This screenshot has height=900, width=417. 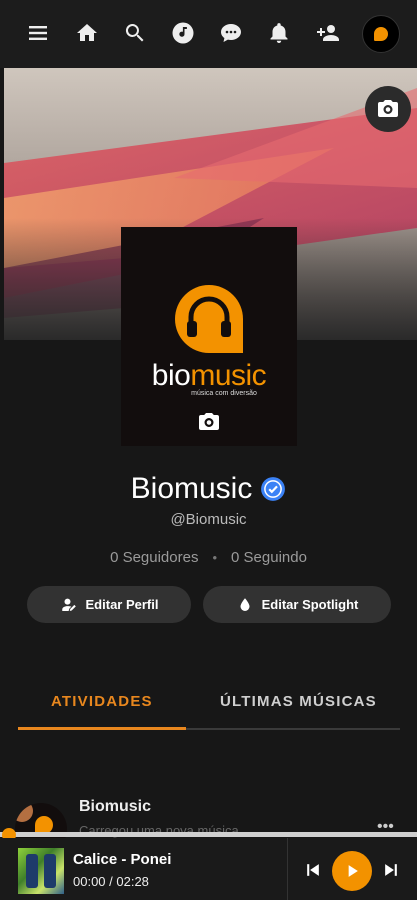 What do you see at coordinates (68, 604) in the screenshot?
I see `edit-user-icon` at bounding box center [68, 604].